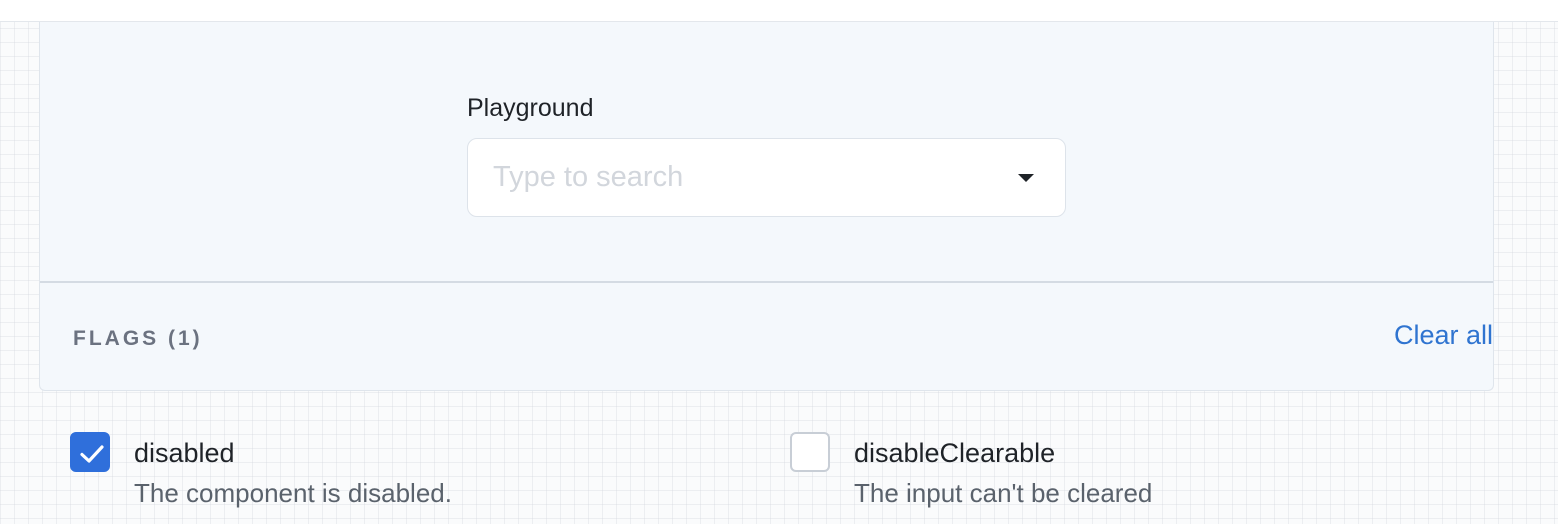 Image resolution: width=1558 pixels, height=524 pixels. What do you see at coordinates (1443, 335) in the screenshot?
I see `clear-all-button: Clear all` at bounding box center [1443, 335].